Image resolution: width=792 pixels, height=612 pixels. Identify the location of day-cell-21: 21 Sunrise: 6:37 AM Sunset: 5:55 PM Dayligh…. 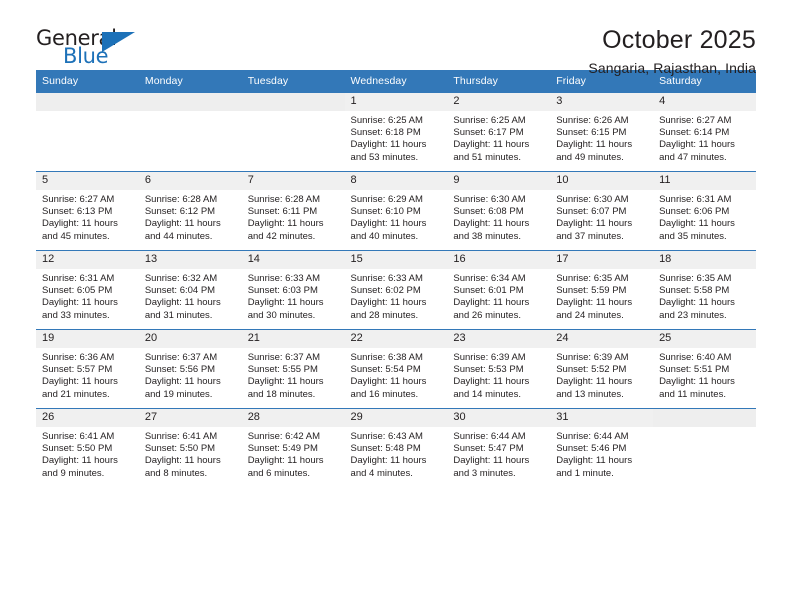
(293, 369).